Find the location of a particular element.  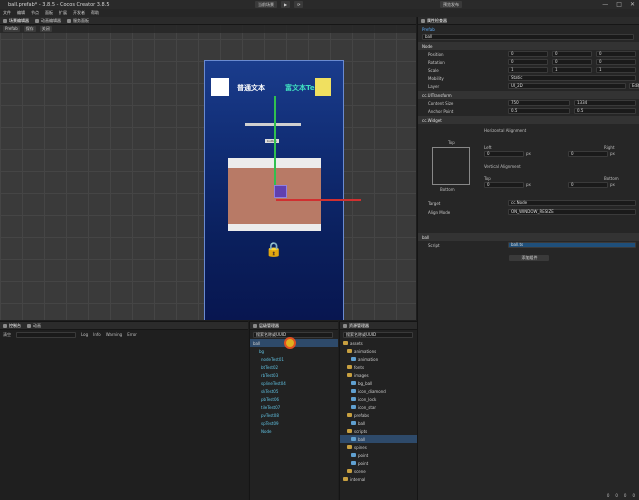

asset-folder: internal is located at coordinates (378, 479).